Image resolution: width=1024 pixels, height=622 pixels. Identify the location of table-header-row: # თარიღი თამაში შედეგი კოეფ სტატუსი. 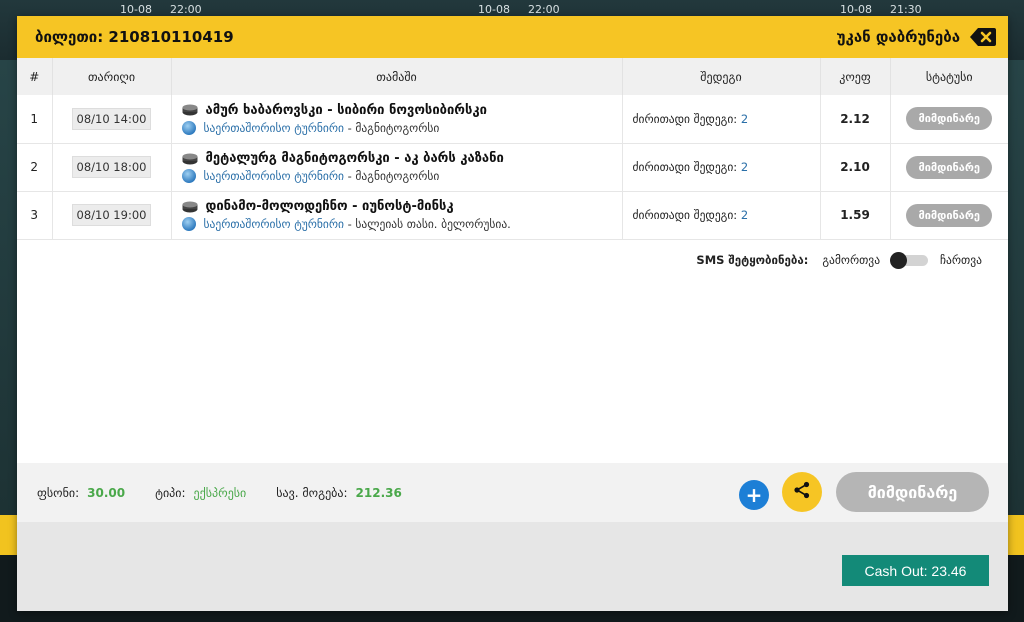
(512, 76).